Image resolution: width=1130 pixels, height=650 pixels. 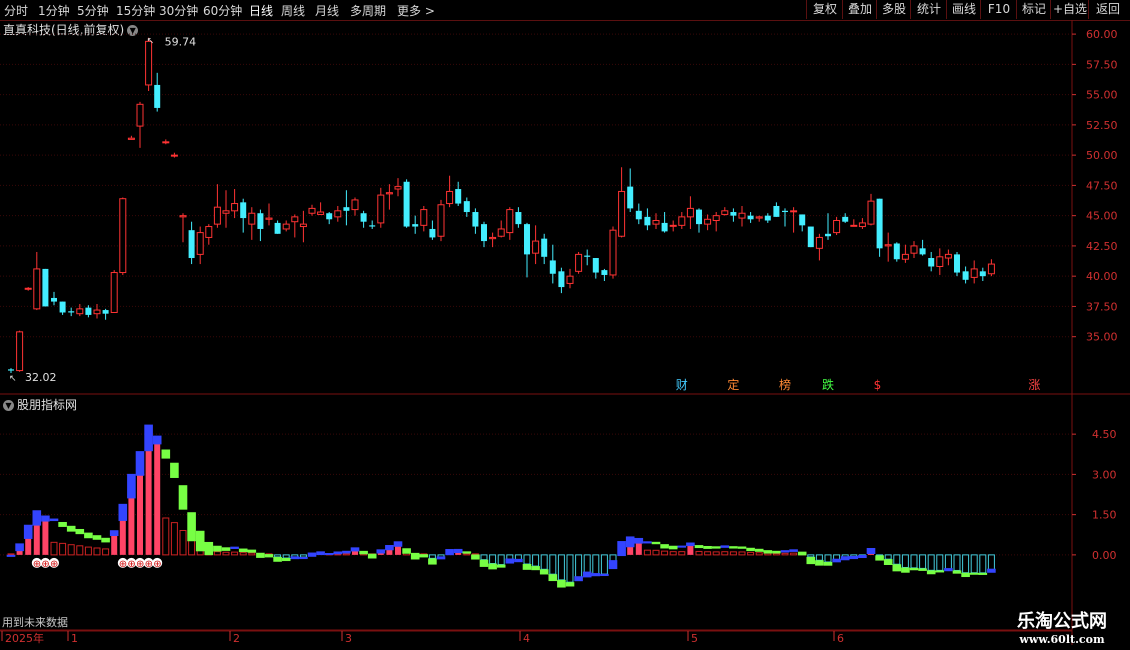 I want to click on price-tick-label: 55.00, so click(x=1102, y=95).